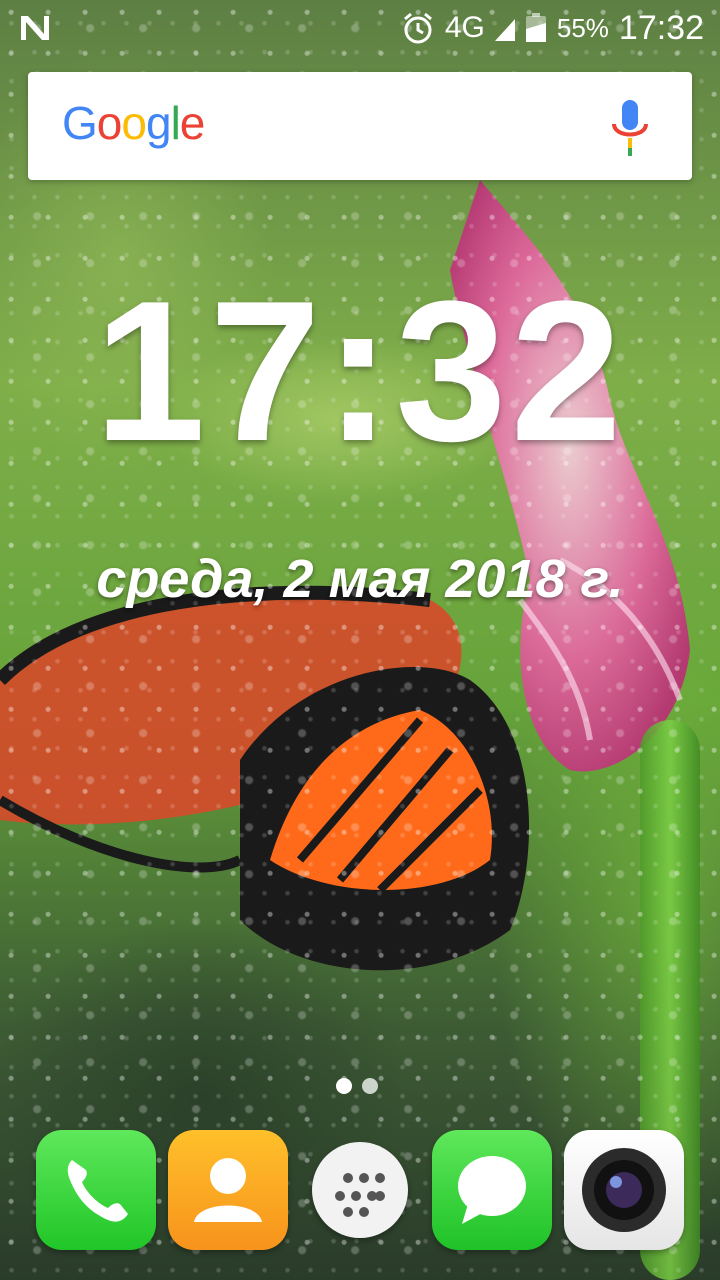  I want to click on microphone-icon, so click(630, 128).